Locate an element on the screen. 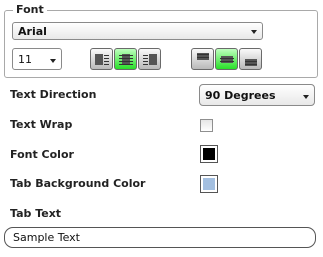 The width and height of the screenshot is (323, 257). font-size-value: 11 is located at coordinates (25, 59).